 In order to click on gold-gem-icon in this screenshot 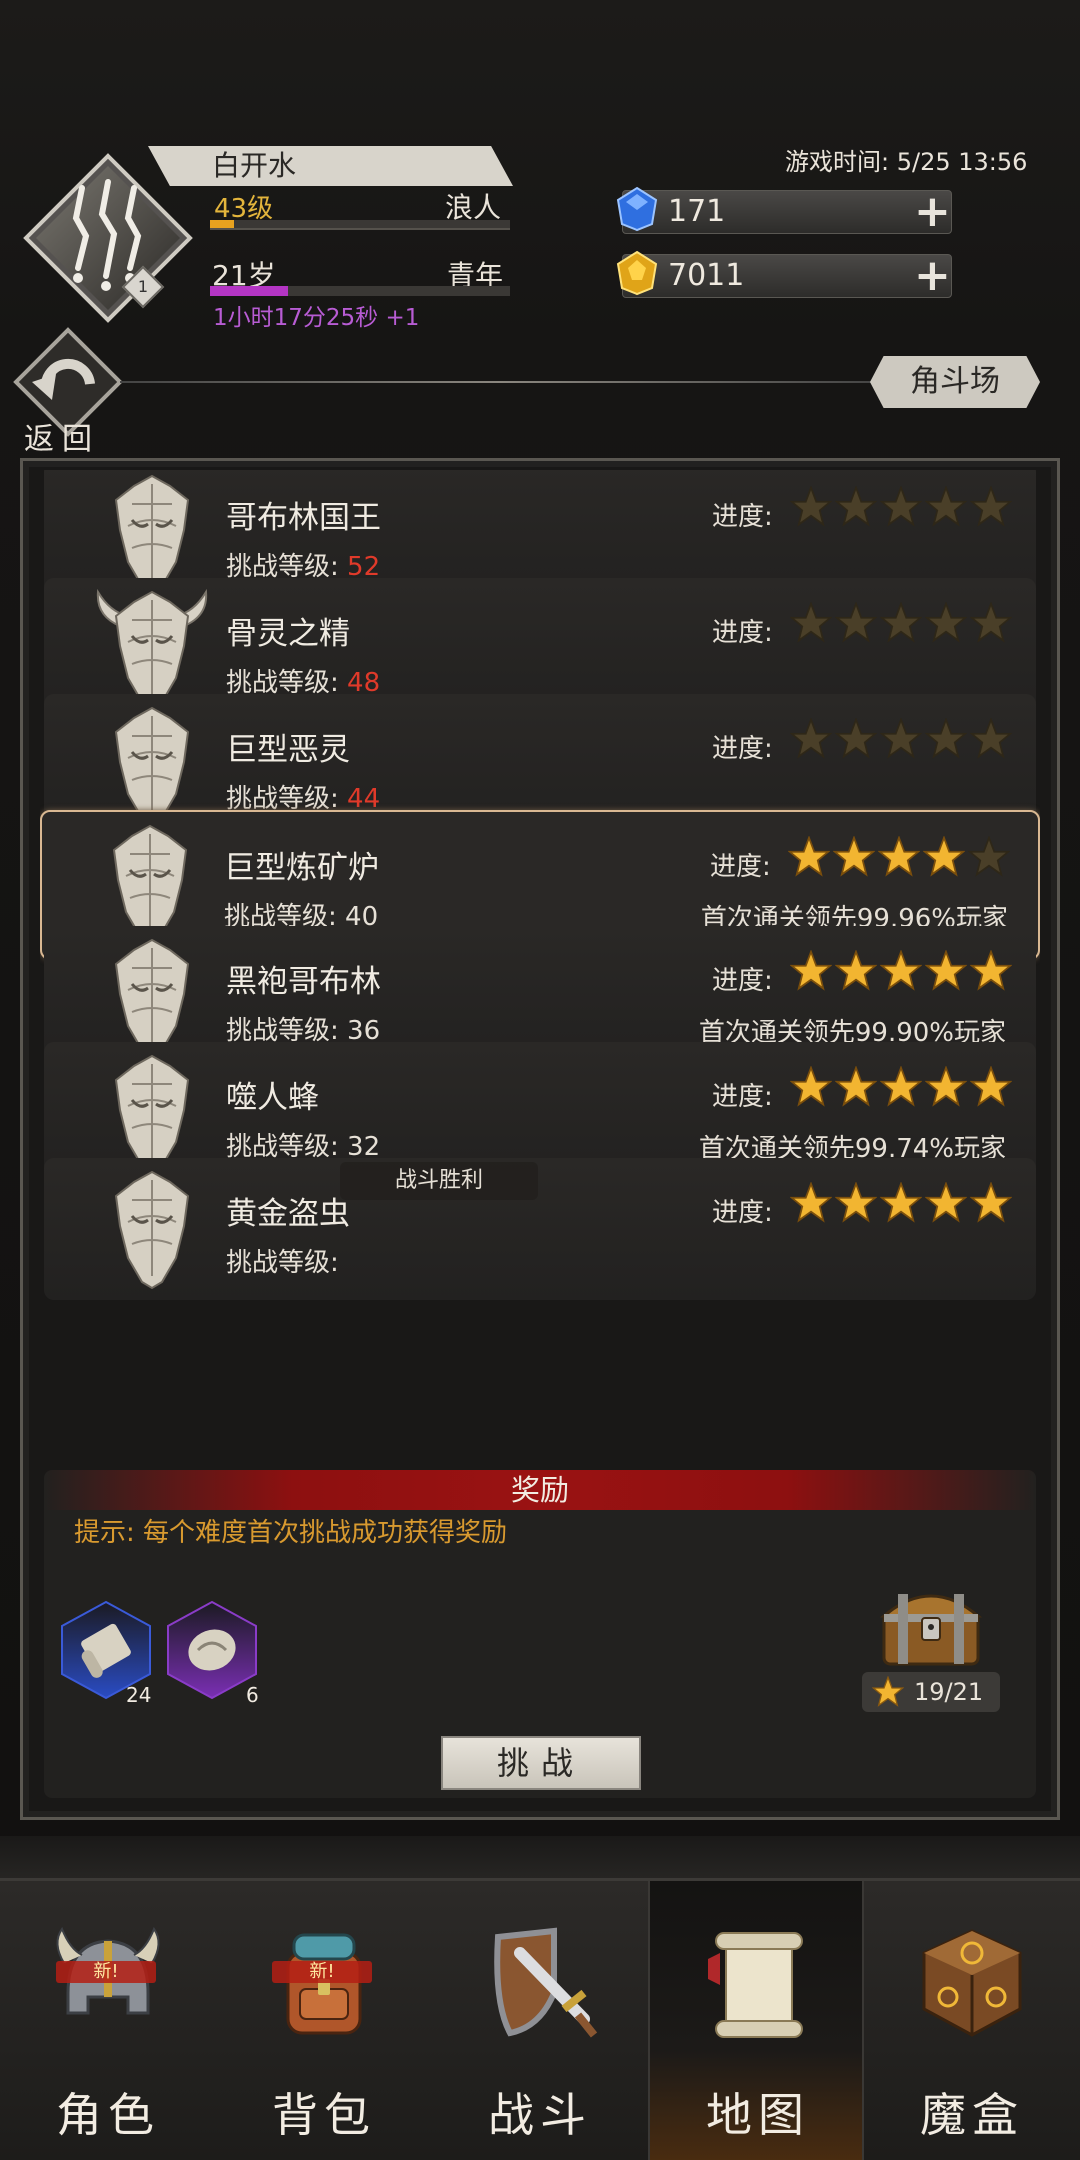, I will do `click(637, 273)`.